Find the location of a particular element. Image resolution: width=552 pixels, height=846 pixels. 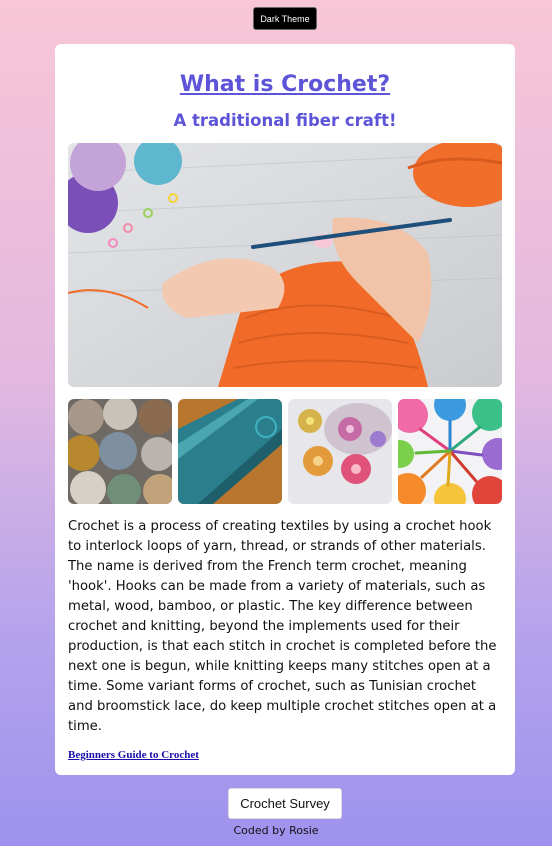

blue-crochet-fabric-photo is located at coordinates (230, 451).